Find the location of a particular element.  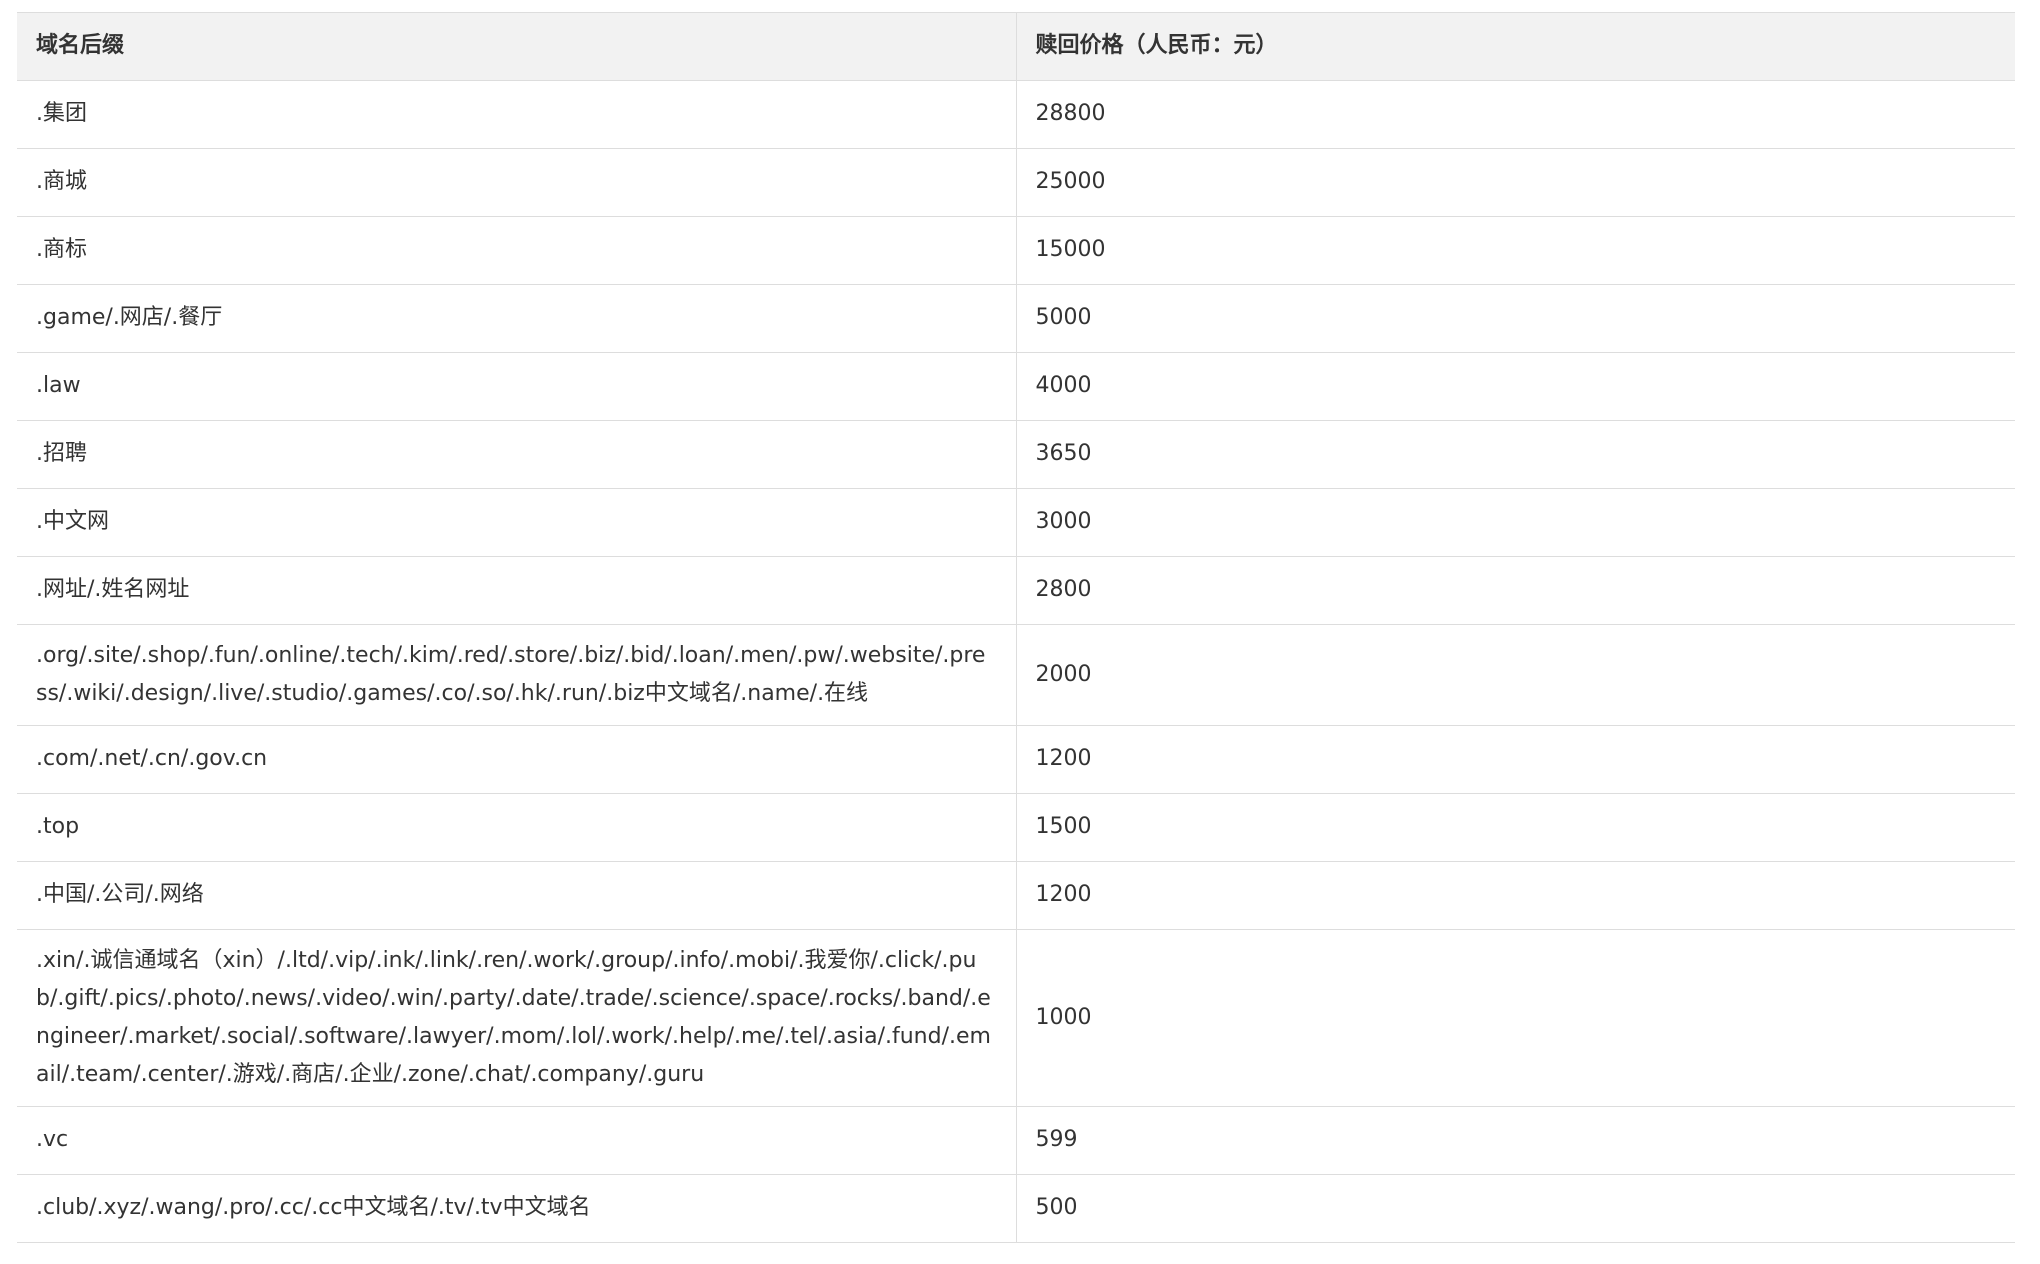

table-row: .网址/.姓名网址 2800 is located at coordinates (1016, 590).